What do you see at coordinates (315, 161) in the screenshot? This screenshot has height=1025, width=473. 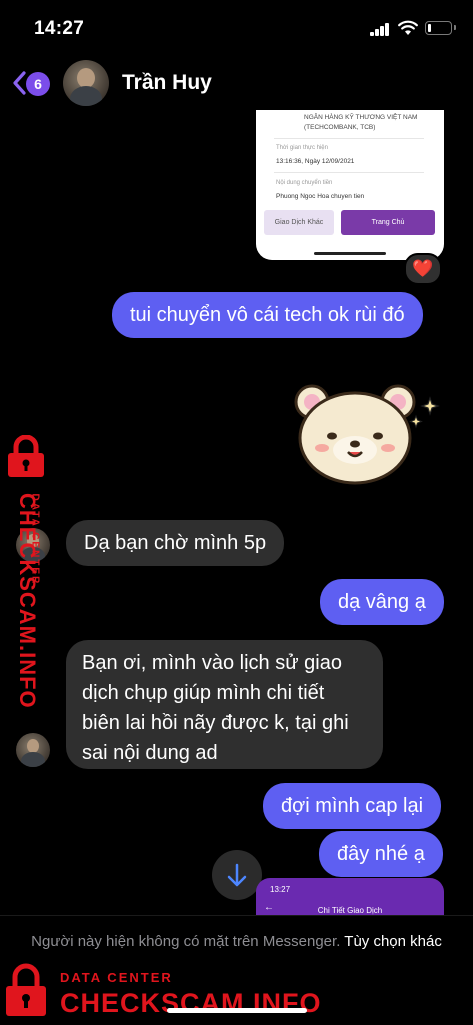 I see `receipt-time-value: 13:16:36, Ngày 12/09/2021` at bounding box center [315, 161].